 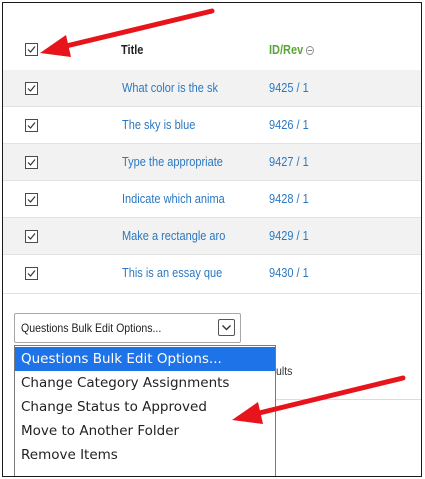 I want to click on row-title-link: What color is the sk, so click(x=170, y=88).